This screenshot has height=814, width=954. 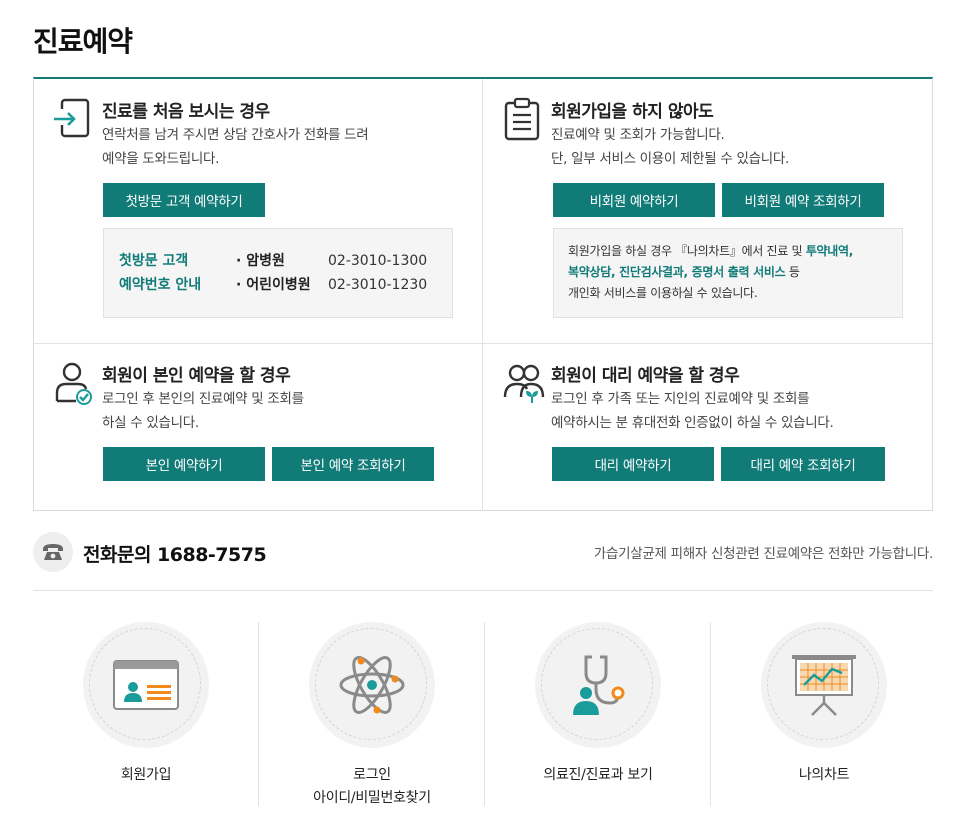 What do you see at coordinates (196, 376) in the screenshot?
I see `self-reservation-title: 회원이 본인 예약을 할 경우` at bounding box center [196, 376].